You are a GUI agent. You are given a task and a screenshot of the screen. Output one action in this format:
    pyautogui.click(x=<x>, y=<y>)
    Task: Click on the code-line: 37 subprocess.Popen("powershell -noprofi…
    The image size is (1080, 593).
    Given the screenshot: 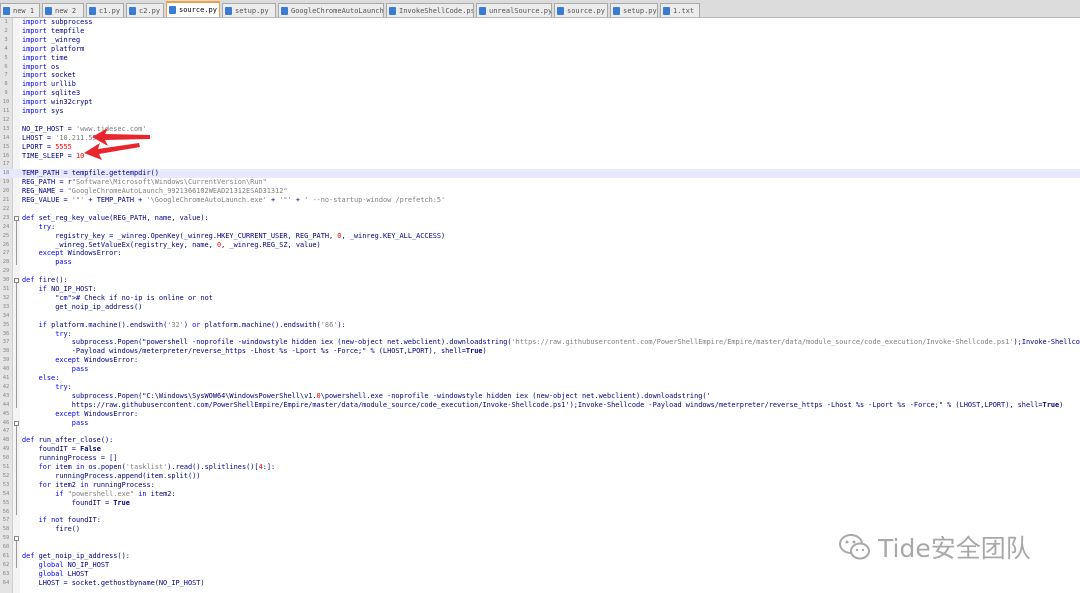 What is the action you would take?
    pyautogui.click(x=540, y=342)
    